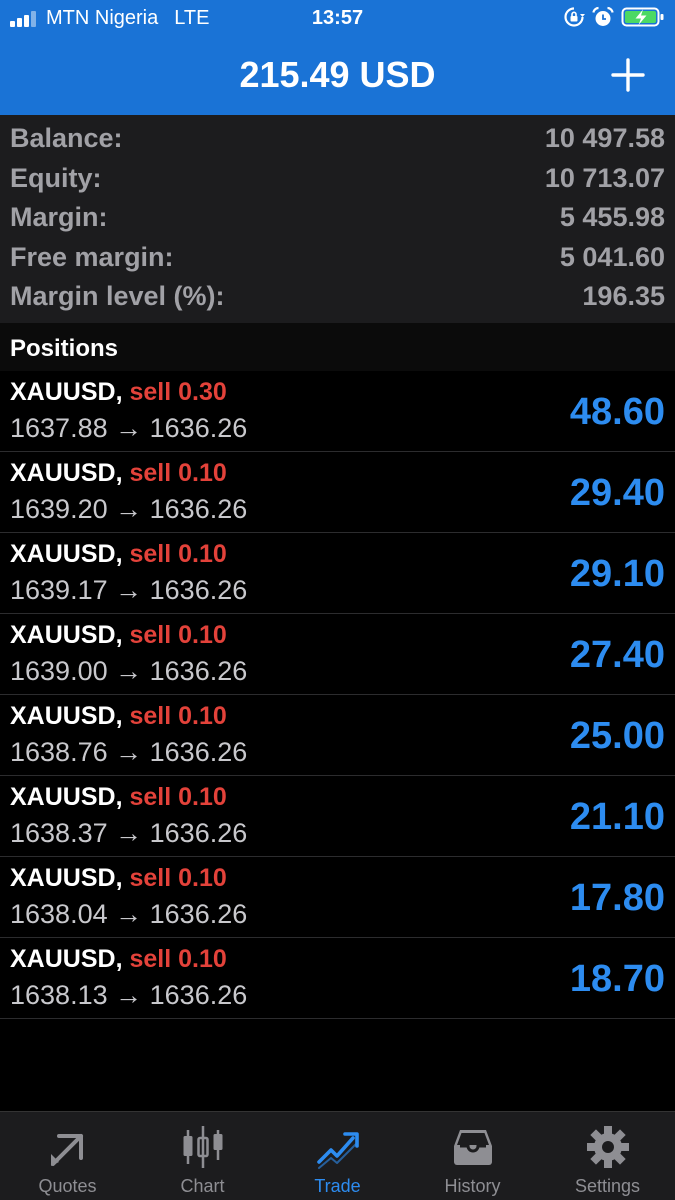 The image size is (675, 1200). Describe the element at coordinates (337, 74) in the screenshot. I see `page-title: 215.49 USD` at that location.